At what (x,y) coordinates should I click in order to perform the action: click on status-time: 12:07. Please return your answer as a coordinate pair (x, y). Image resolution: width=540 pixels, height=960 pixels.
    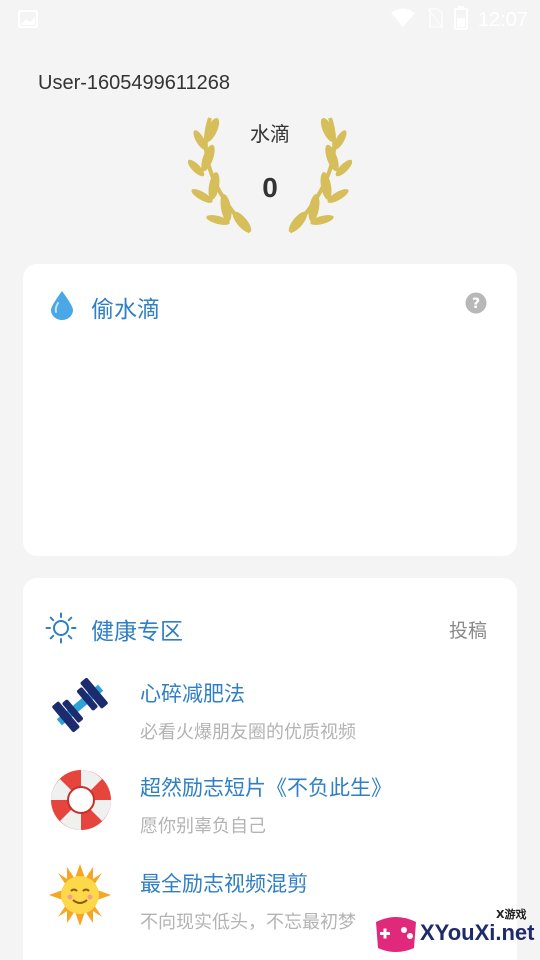
    Looking at the image, I should click on (502, 19).